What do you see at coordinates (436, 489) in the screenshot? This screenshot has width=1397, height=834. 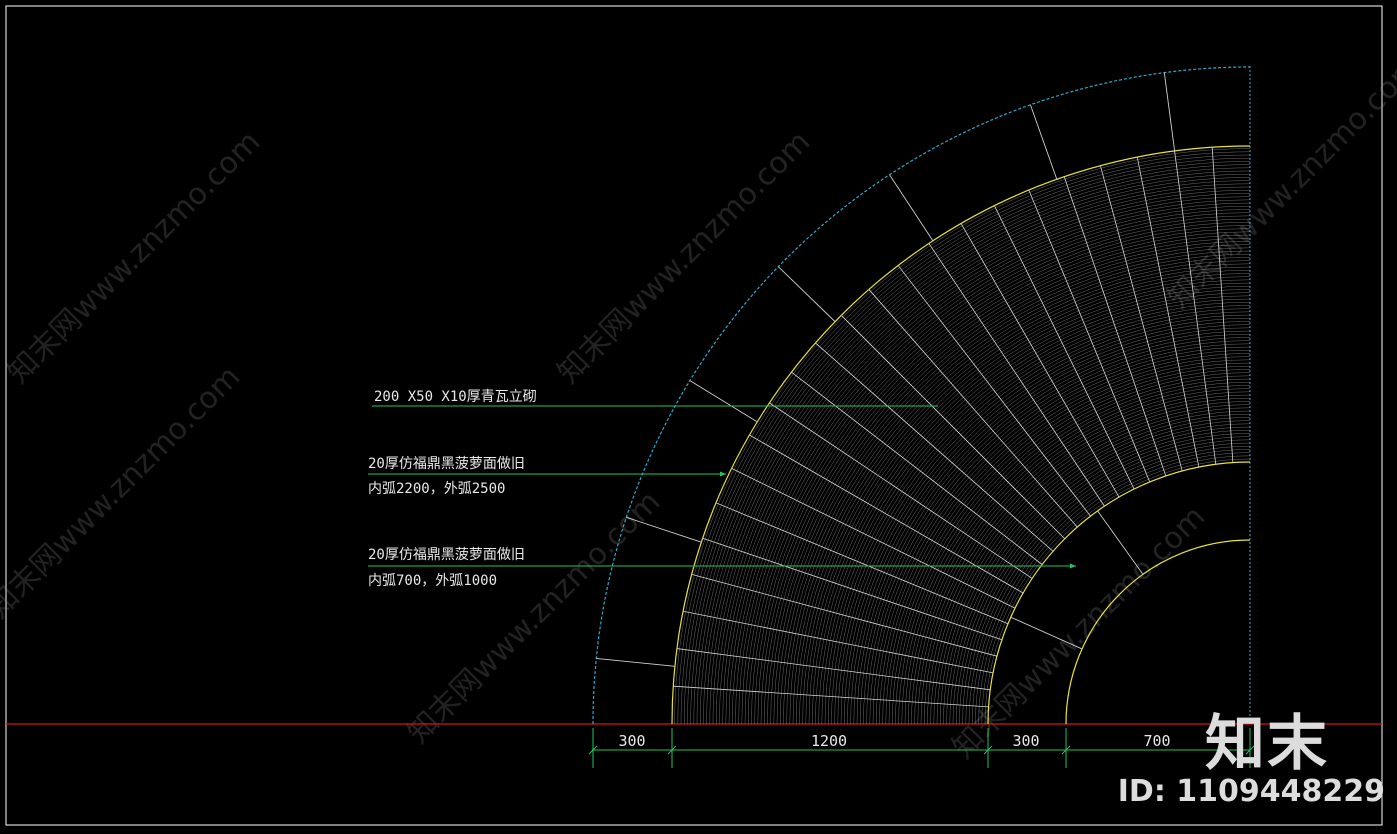 I see `annotation-2-line-2: 内弧2200，外弧2500` at bounding box center [436, 489].